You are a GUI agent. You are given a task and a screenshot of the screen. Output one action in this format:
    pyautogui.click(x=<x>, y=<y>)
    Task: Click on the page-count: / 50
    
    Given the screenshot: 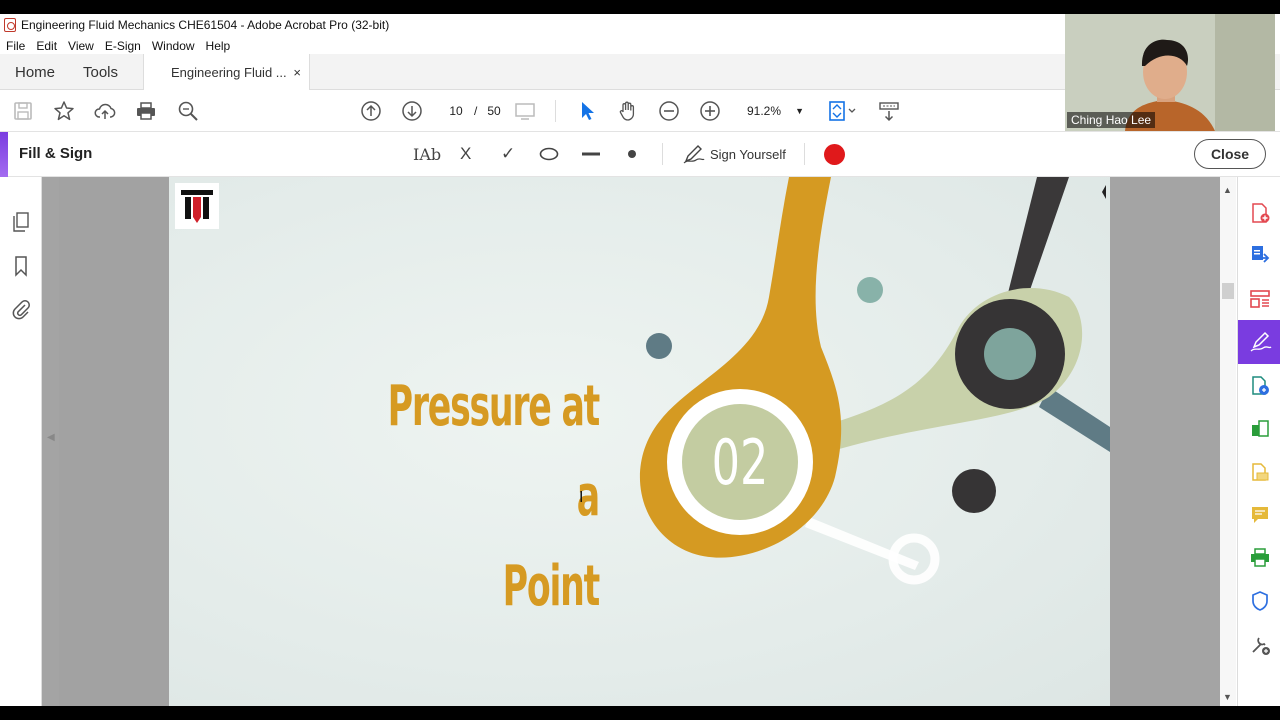 What is the action you would take?
    pyautogui.click(x=487, y=111)
    